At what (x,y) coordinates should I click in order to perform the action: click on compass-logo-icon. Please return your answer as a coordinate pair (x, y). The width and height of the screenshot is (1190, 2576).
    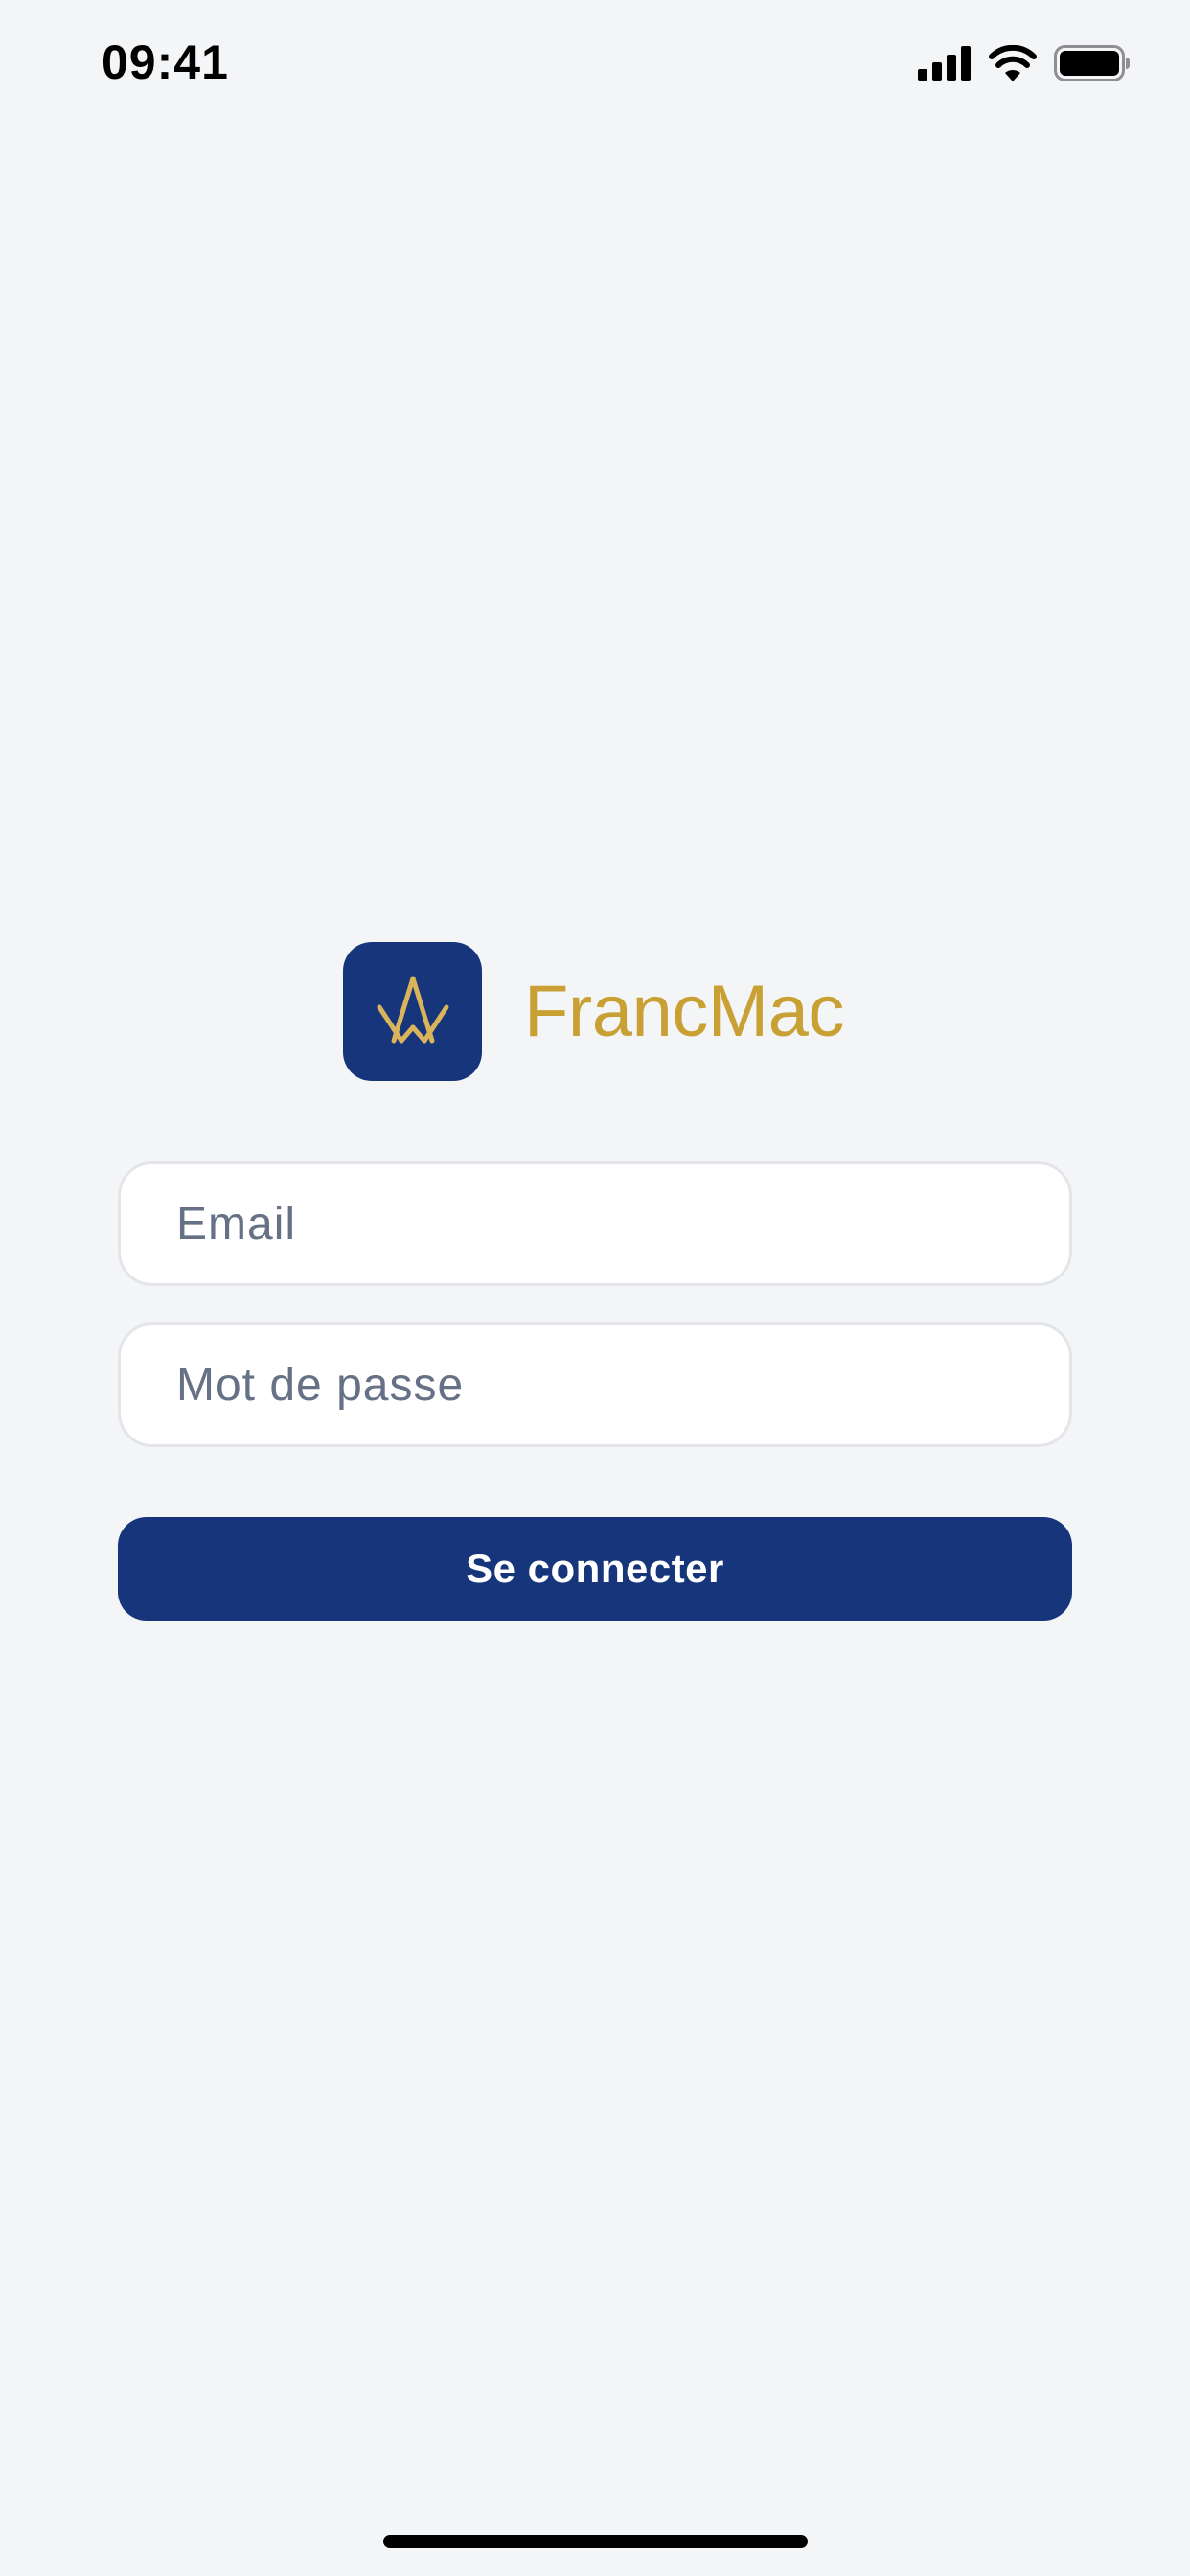
    Looking at the image, I should click on (413, 1012).